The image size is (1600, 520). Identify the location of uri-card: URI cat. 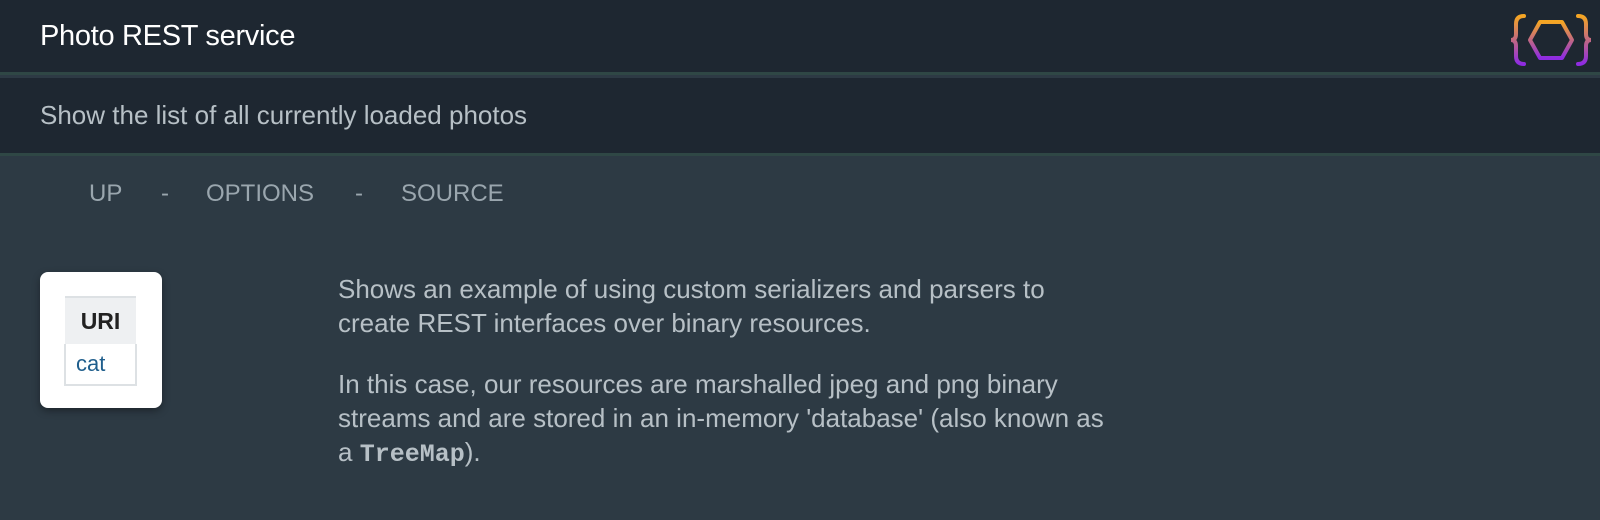
(101, 340).